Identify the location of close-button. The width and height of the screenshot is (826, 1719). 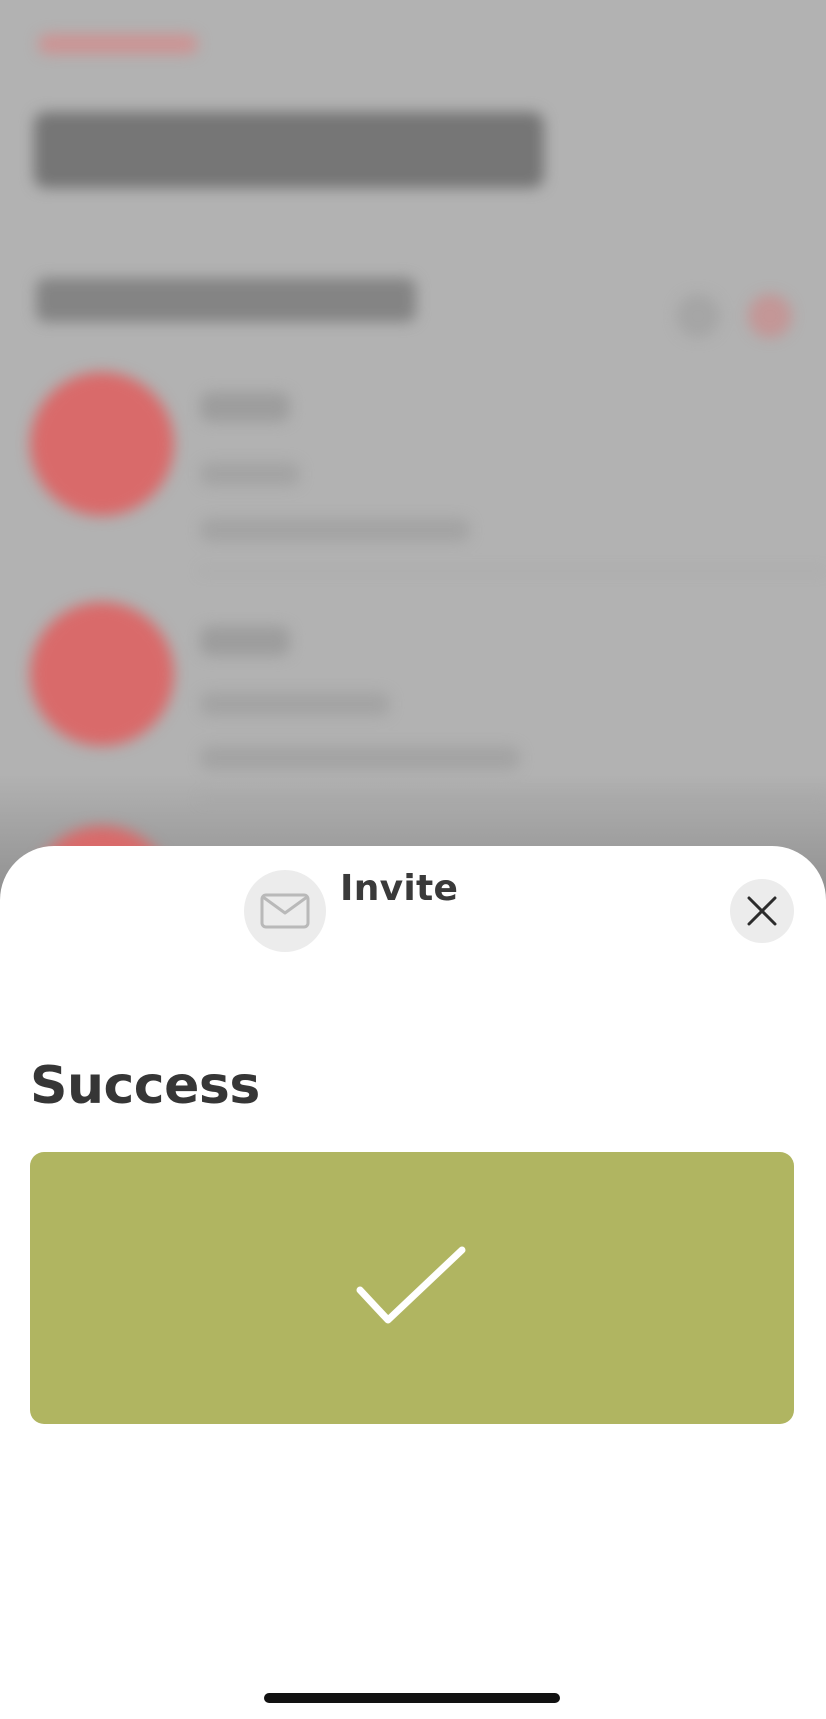
(762, 911).